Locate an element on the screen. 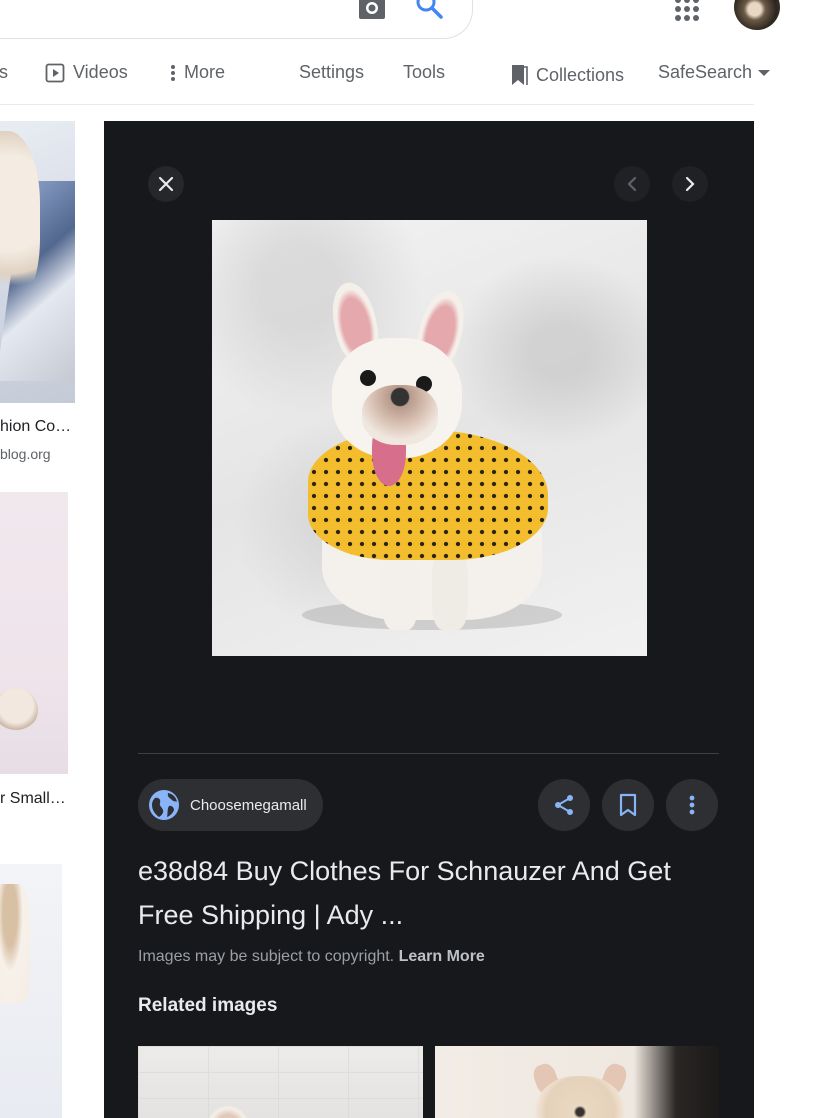 Image resolution: width=822 pixels, height=1118 pixels. dog-muzzle is located at coordinates (400, 415).